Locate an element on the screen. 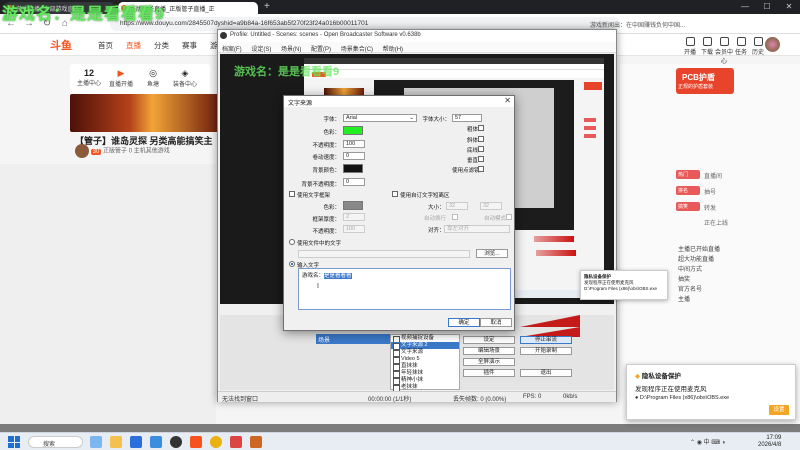  source-item: 老抹抹 is located at coordinates (425, 388).